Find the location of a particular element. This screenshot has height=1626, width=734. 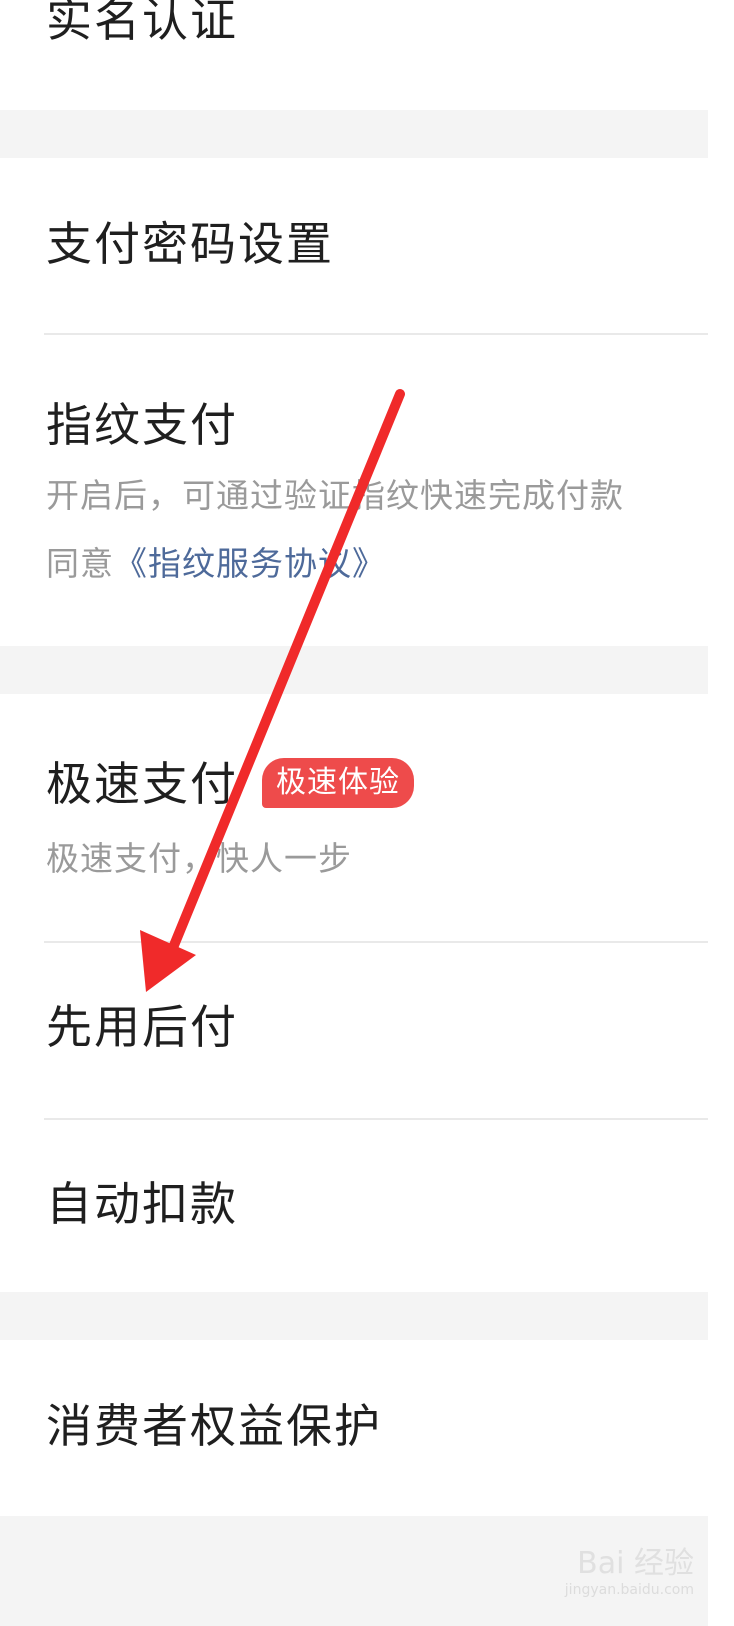

express-pay-badge: 极速体验 is located at coordinates (338, 783).